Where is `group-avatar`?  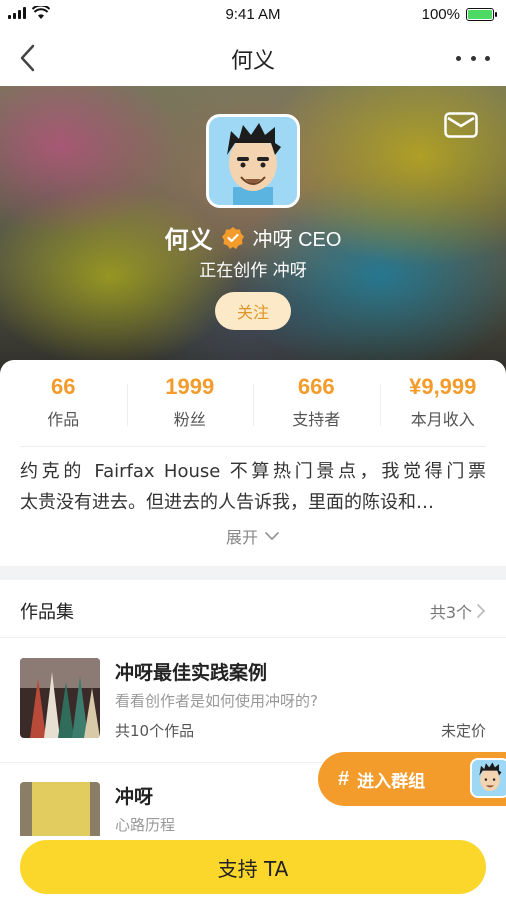
group-avatar is located at coordinates (488, 778).